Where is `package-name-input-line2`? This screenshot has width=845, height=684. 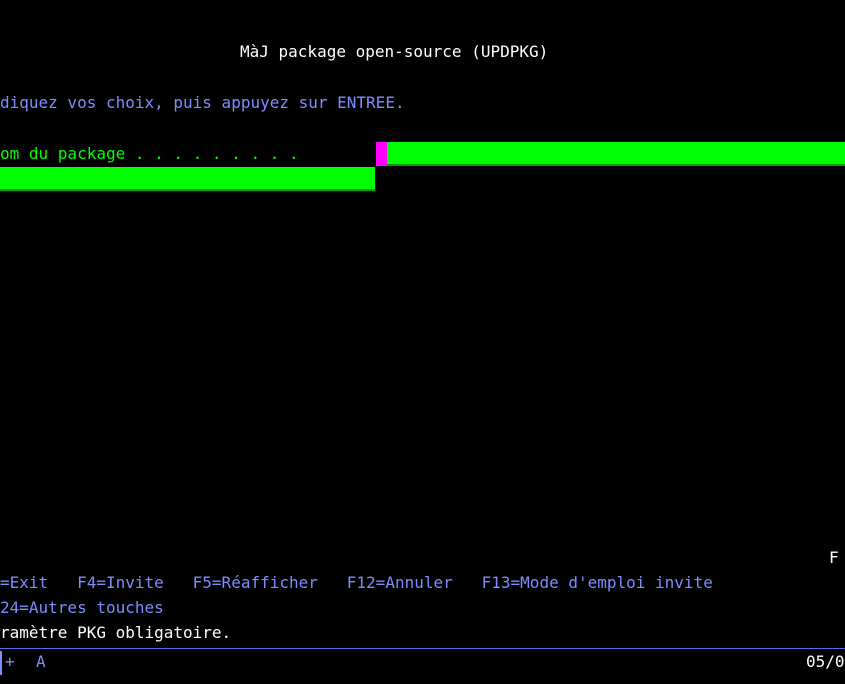 package-name-input-line2 is located at coordinates (187, 179).